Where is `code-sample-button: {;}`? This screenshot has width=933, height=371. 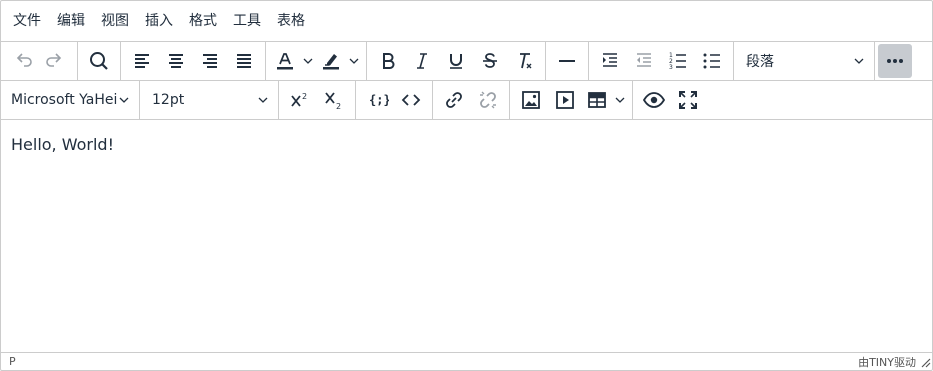
code-sample-button: {;} is located at coordinates (377, 100).